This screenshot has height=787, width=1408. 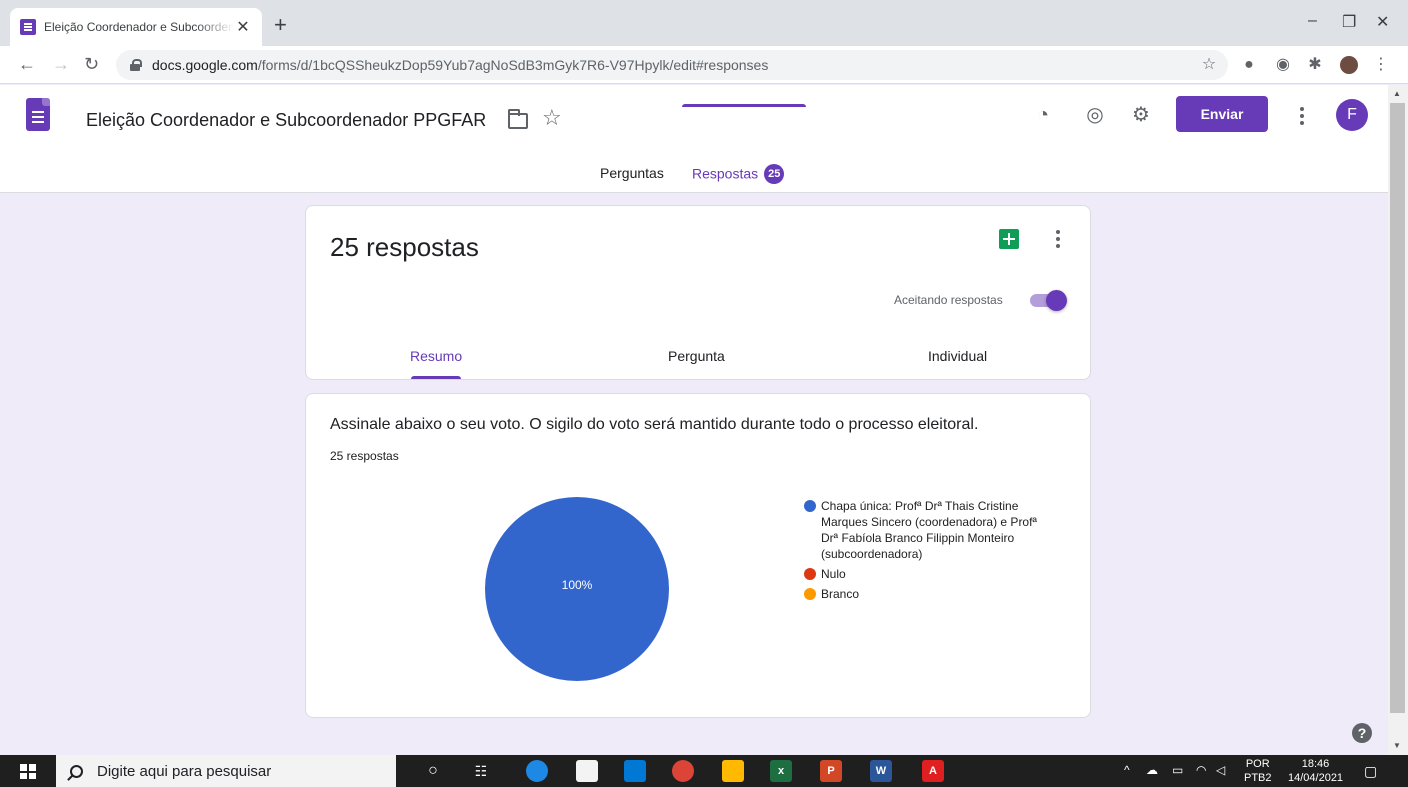 I want to click on responses-more-icon, so click(x=1058, y=239).